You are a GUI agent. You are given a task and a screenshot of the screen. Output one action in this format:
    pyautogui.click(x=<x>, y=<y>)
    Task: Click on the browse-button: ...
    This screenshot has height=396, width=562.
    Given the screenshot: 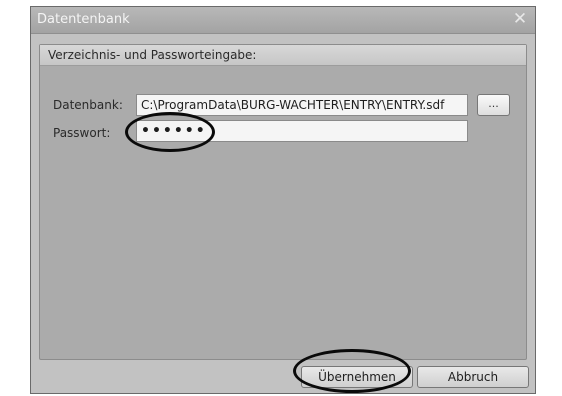 What is the action you would take?
    pyautogui.click(x=493, y=105)
    